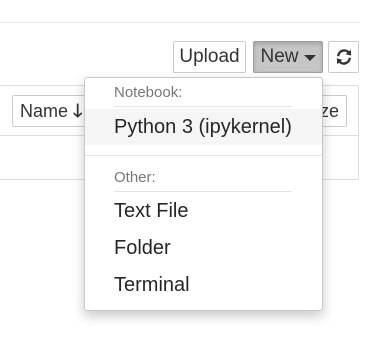 This screenshot has height=345, width=371. Describe the element at coordinates (148, 92) in the screenshot. I see `notebook-section-header: Notebook:` at that location.